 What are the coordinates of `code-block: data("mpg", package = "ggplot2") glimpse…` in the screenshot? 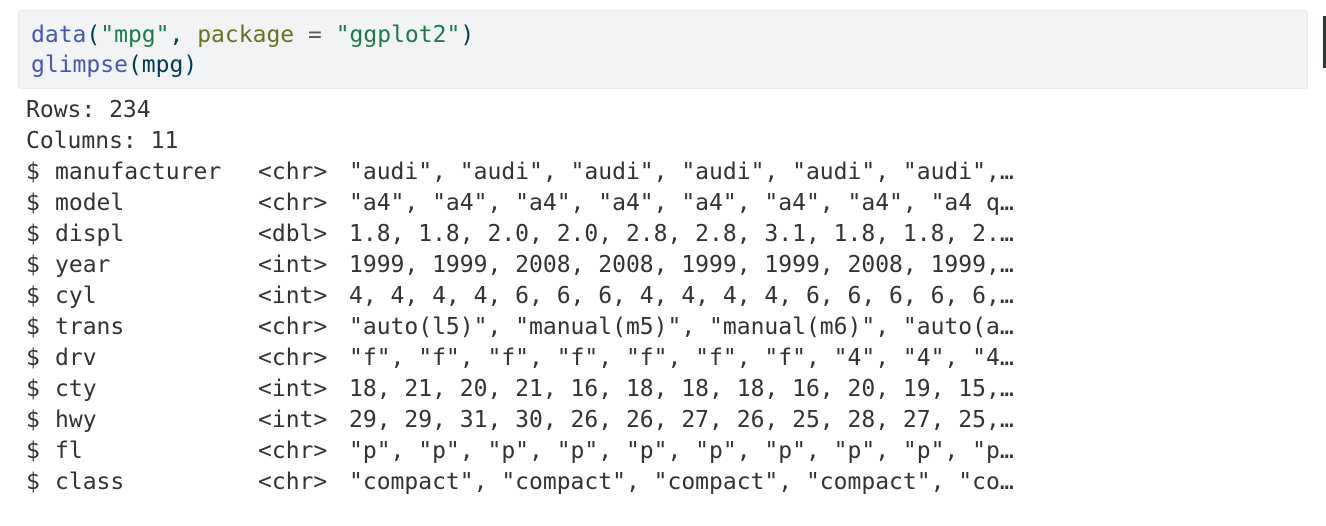 It's located at (663, 49).